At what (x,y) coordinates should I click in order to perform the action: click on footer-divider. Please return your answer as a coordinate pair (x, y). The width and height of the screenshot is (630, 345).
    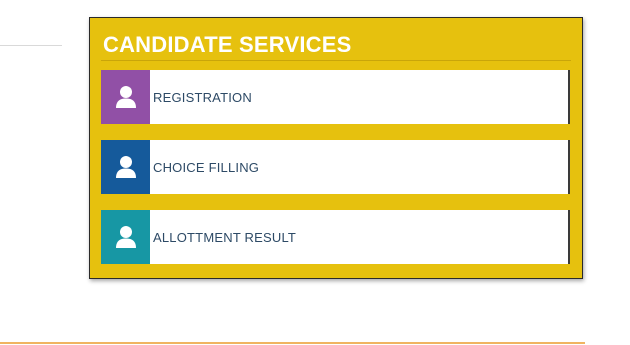
    Looking at the image, I should click on (292, 343).